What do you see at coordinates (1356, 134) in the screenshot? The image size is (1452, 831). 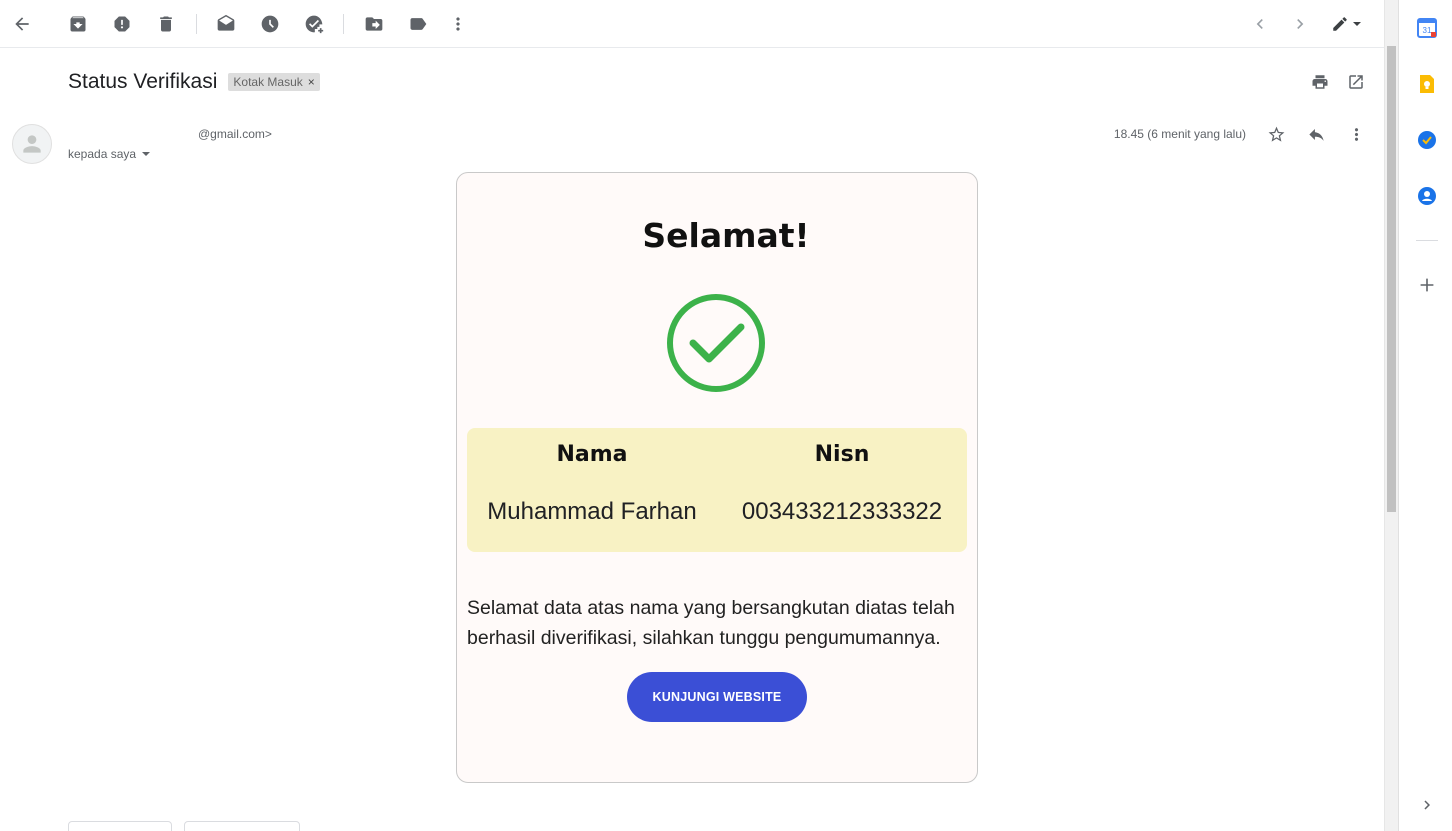 I see `message-more-icon` at bounding box center [1356, 134].